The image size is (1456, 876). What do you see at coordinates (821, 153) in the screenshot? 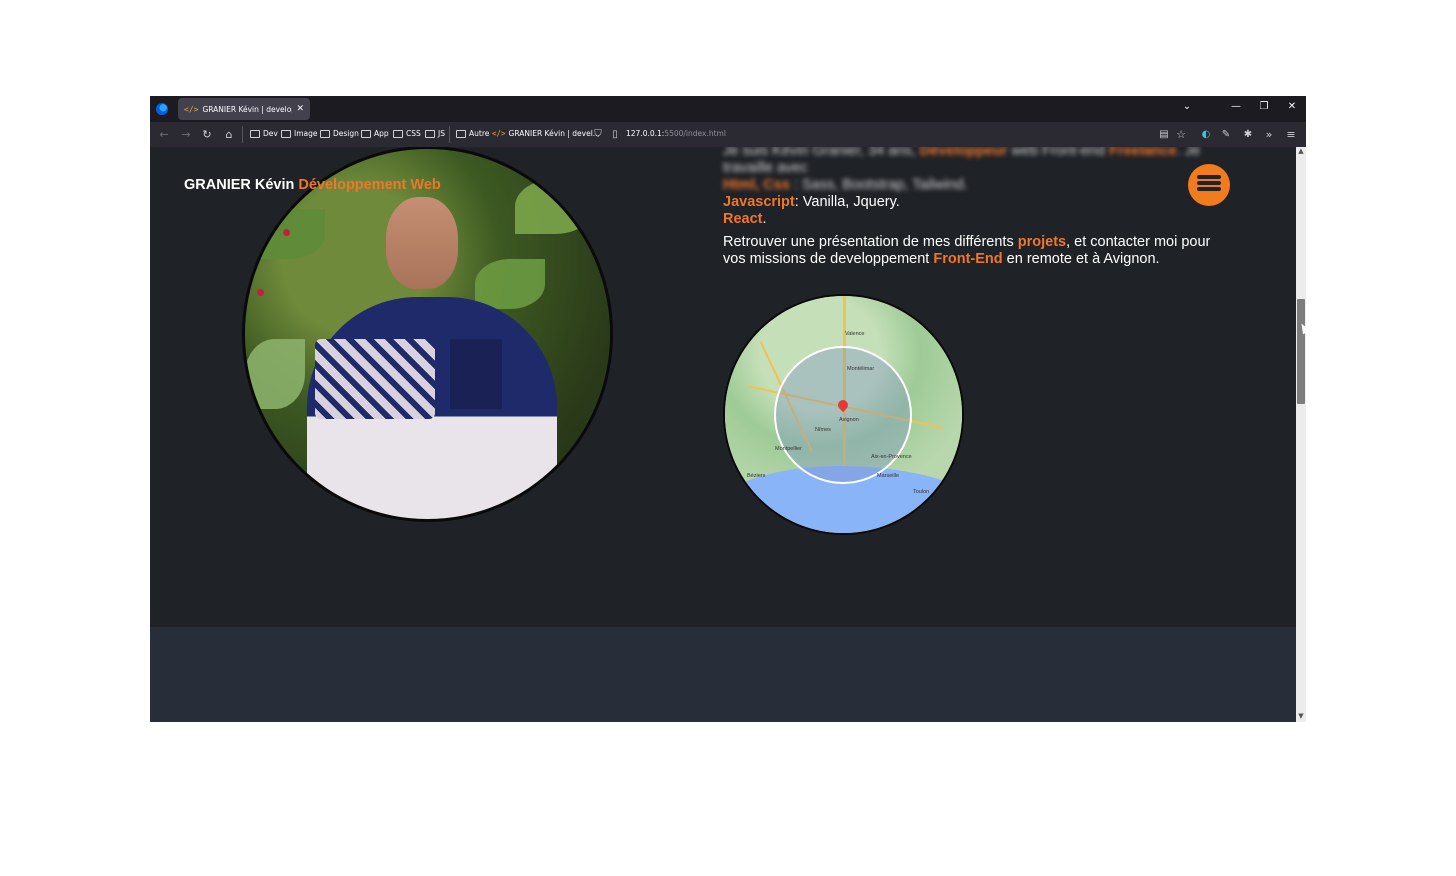
I see `intro-text-blurred: Je suis Kévin Granier, 34 ans,` at bounding box center [821, 153].